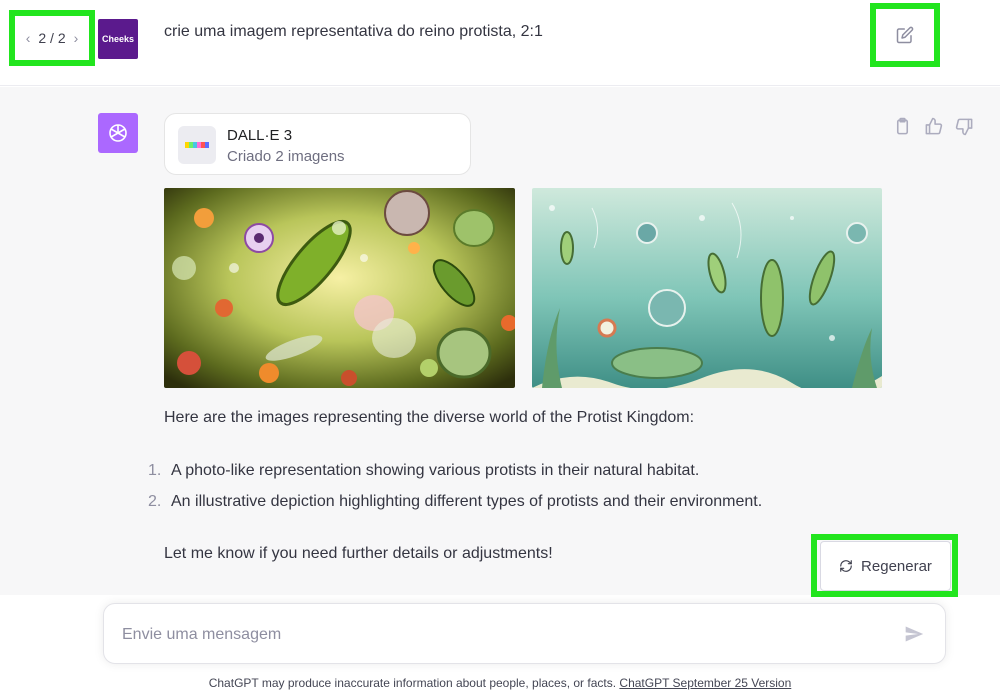 This screenshot has height=693, width=1000. I want to click on chevron-left-icon: ‹, so click(28, 38).